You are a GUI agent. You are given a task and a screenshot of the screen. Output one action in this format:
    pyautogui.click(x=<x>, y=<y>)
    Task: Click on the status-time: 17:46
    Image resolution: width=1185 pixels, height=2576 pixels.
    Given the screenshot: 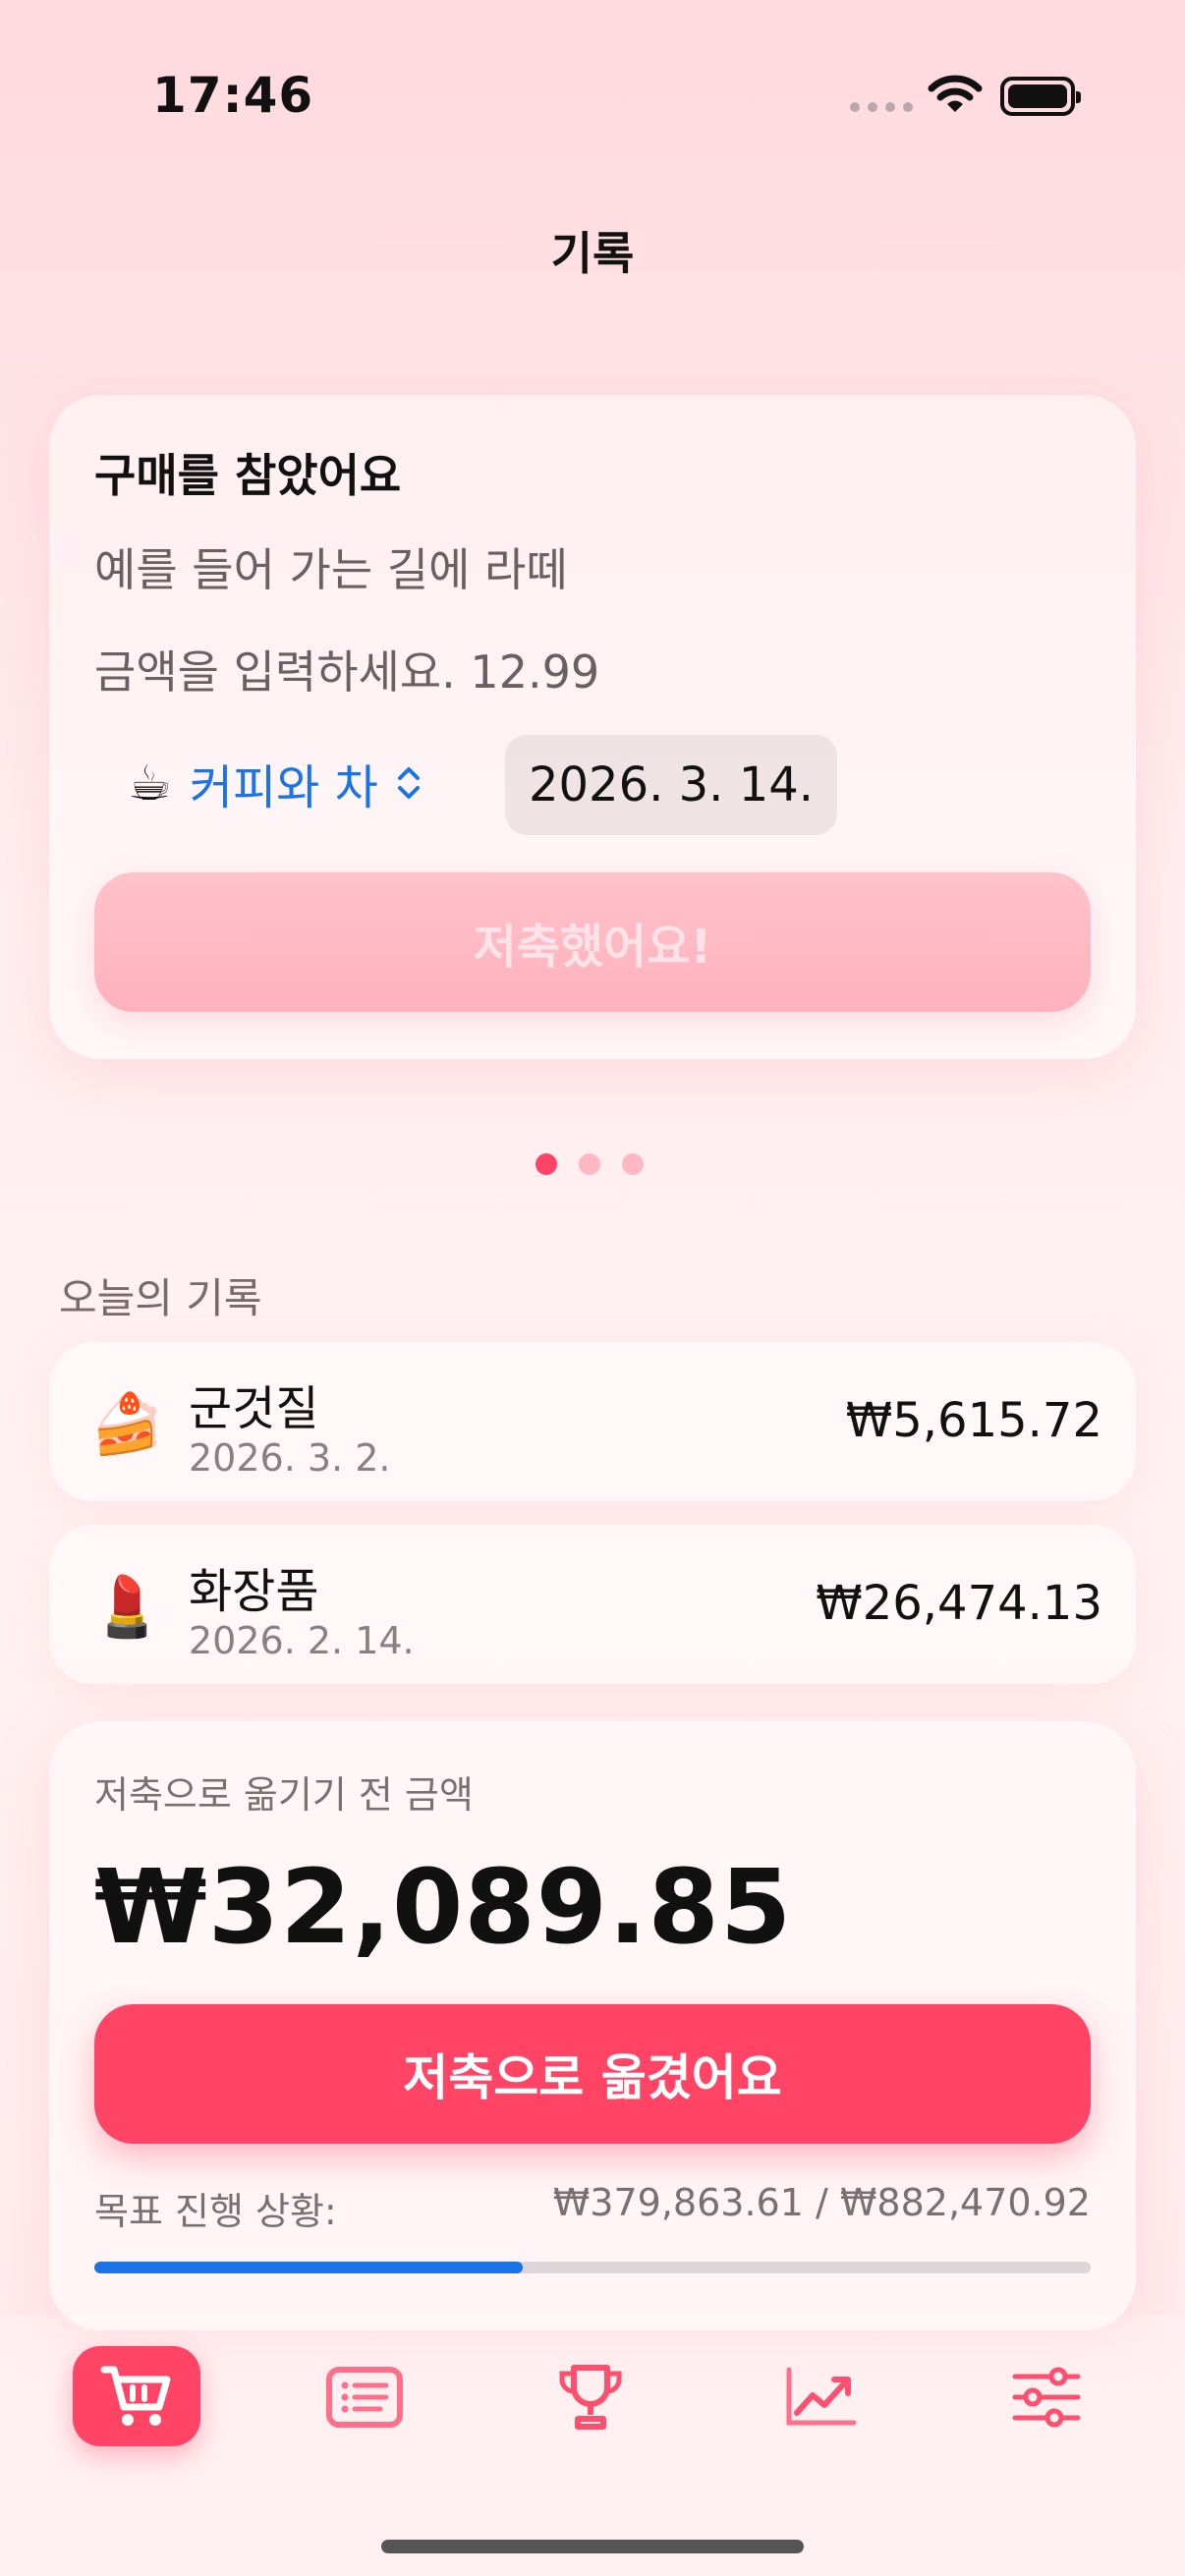 What is the action you would take?
    pyautogui.click(x=233, y=95)
    